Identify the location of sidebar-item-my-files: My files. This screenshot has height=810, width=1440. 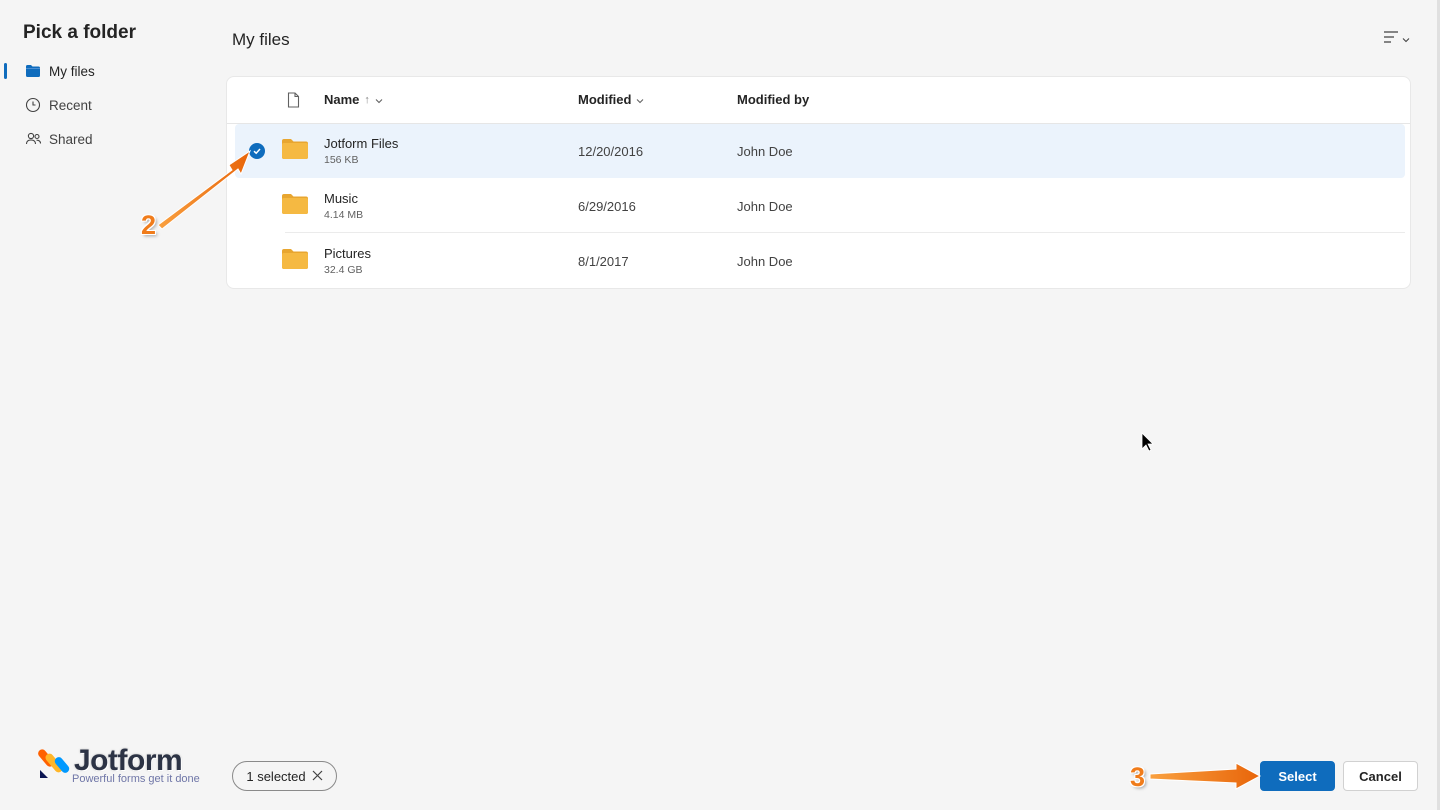
(105, 71).